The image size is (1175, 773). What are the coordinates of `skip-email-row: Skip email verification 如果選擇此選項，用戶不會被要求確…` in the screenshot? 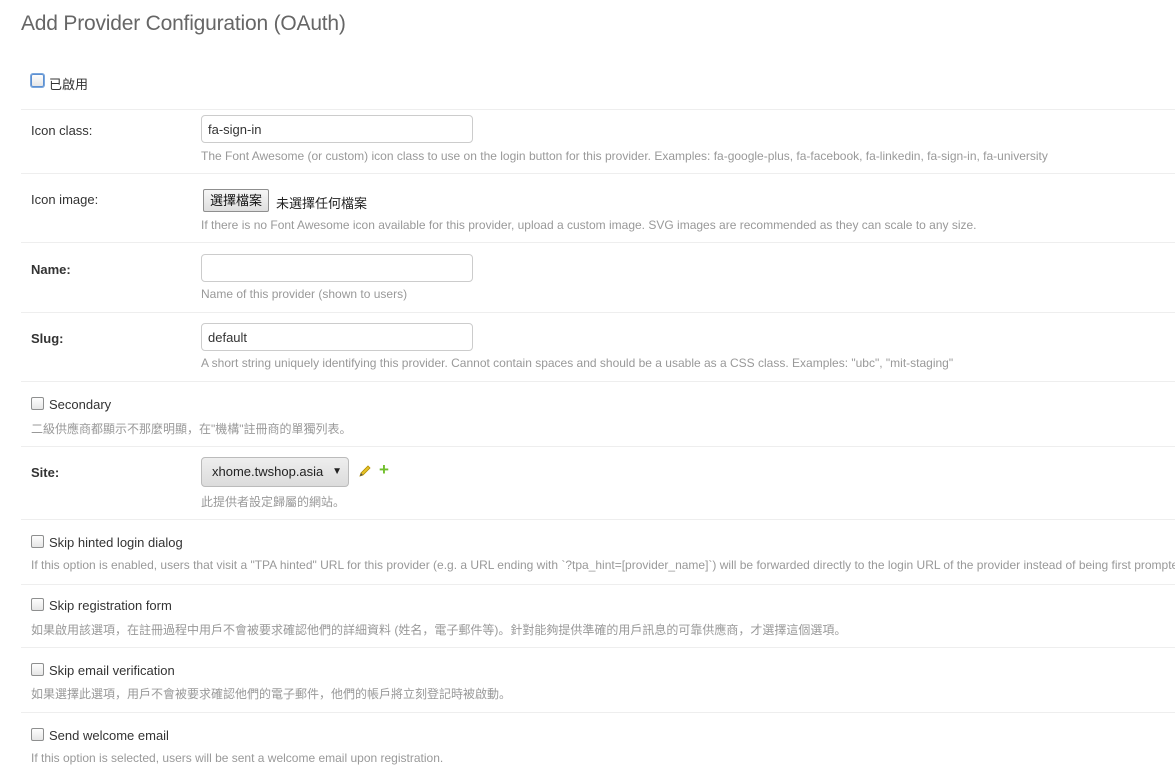 It's located at (598, 680).